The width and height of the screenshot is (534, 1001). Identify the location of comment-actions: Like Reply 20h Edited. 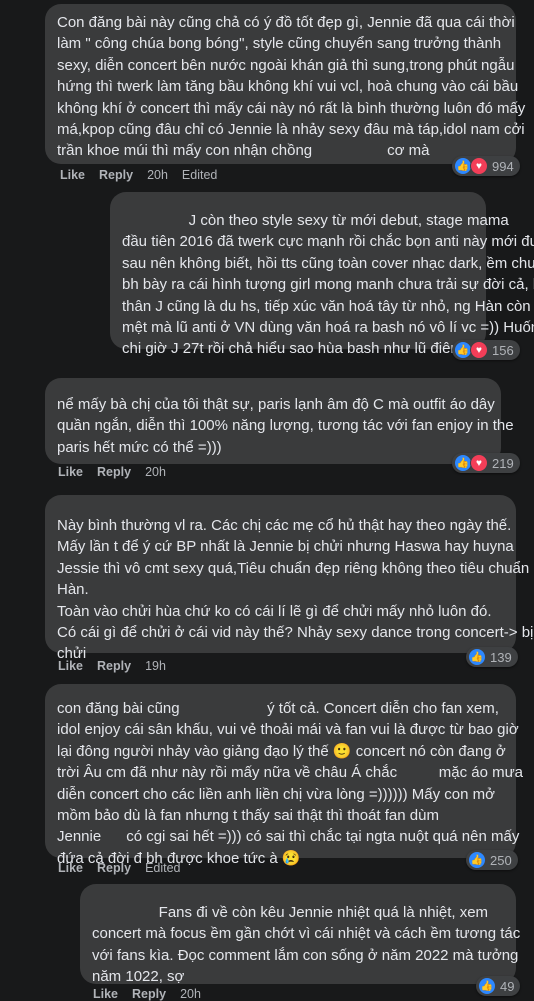
(145, 175).